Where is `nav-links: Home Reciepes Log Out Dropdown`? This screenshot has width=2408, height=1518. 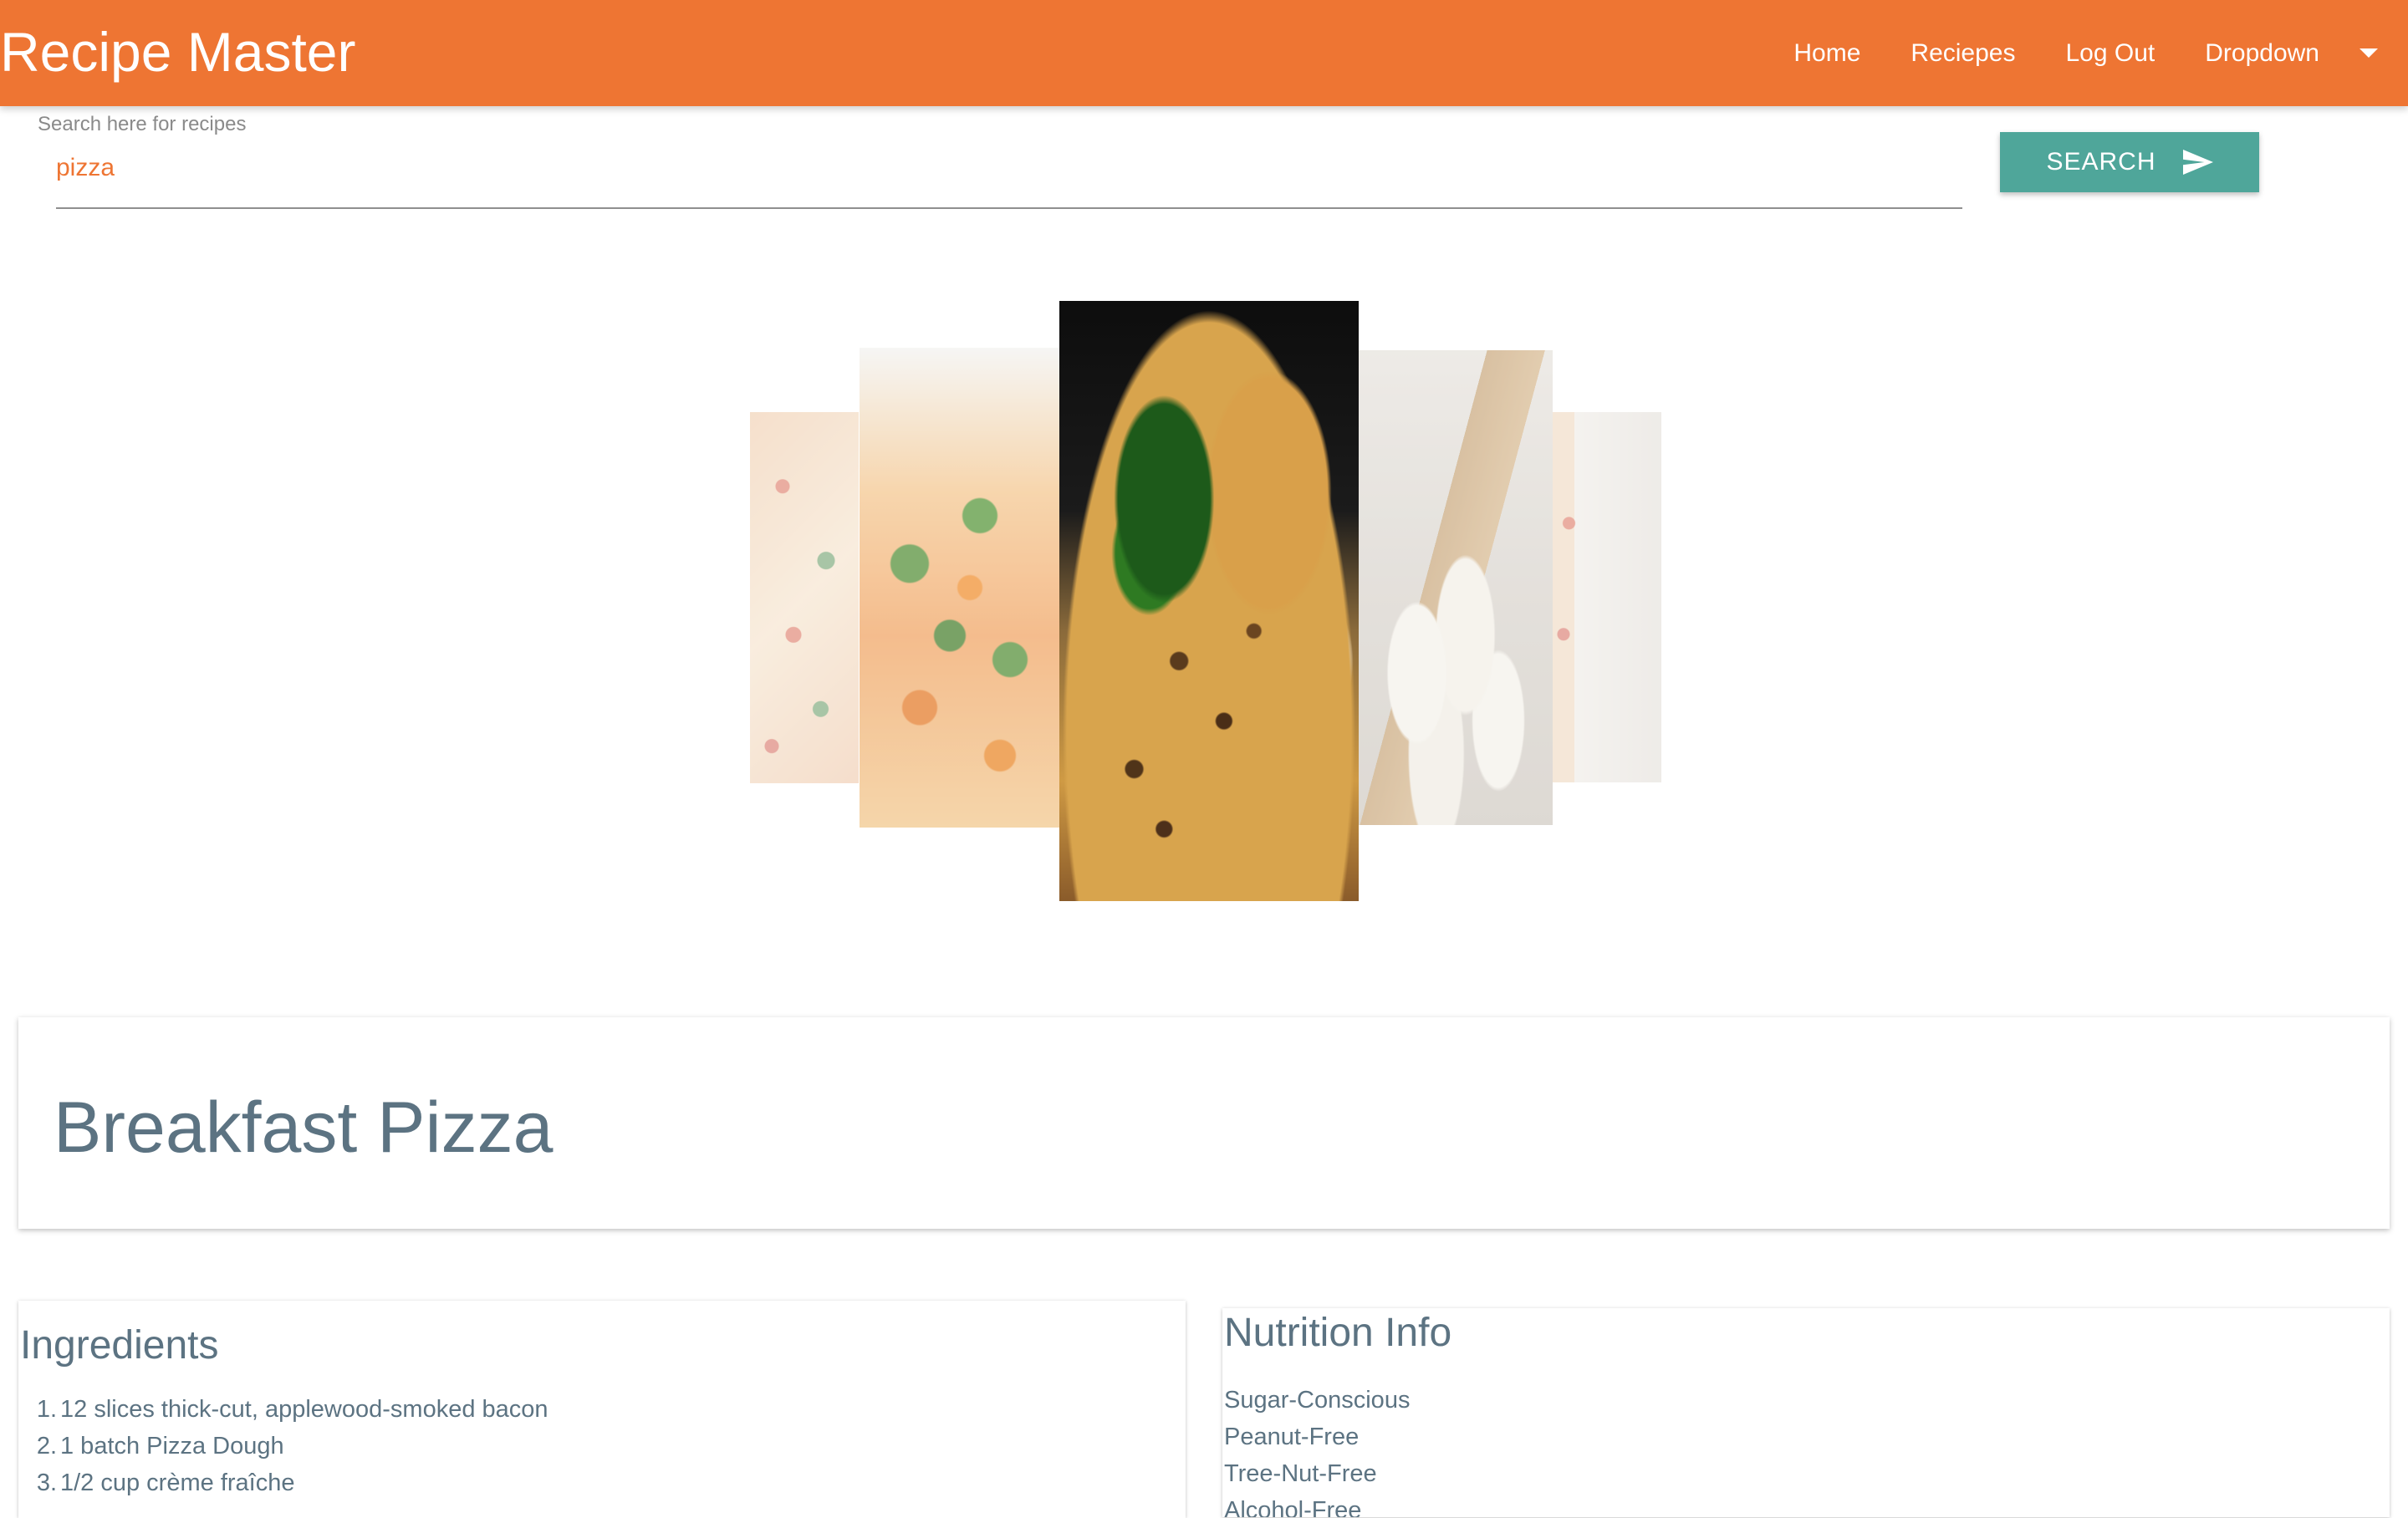
nav-links: Home Reciepes Log Out Dropdown is located at coordinates (2073, 53).